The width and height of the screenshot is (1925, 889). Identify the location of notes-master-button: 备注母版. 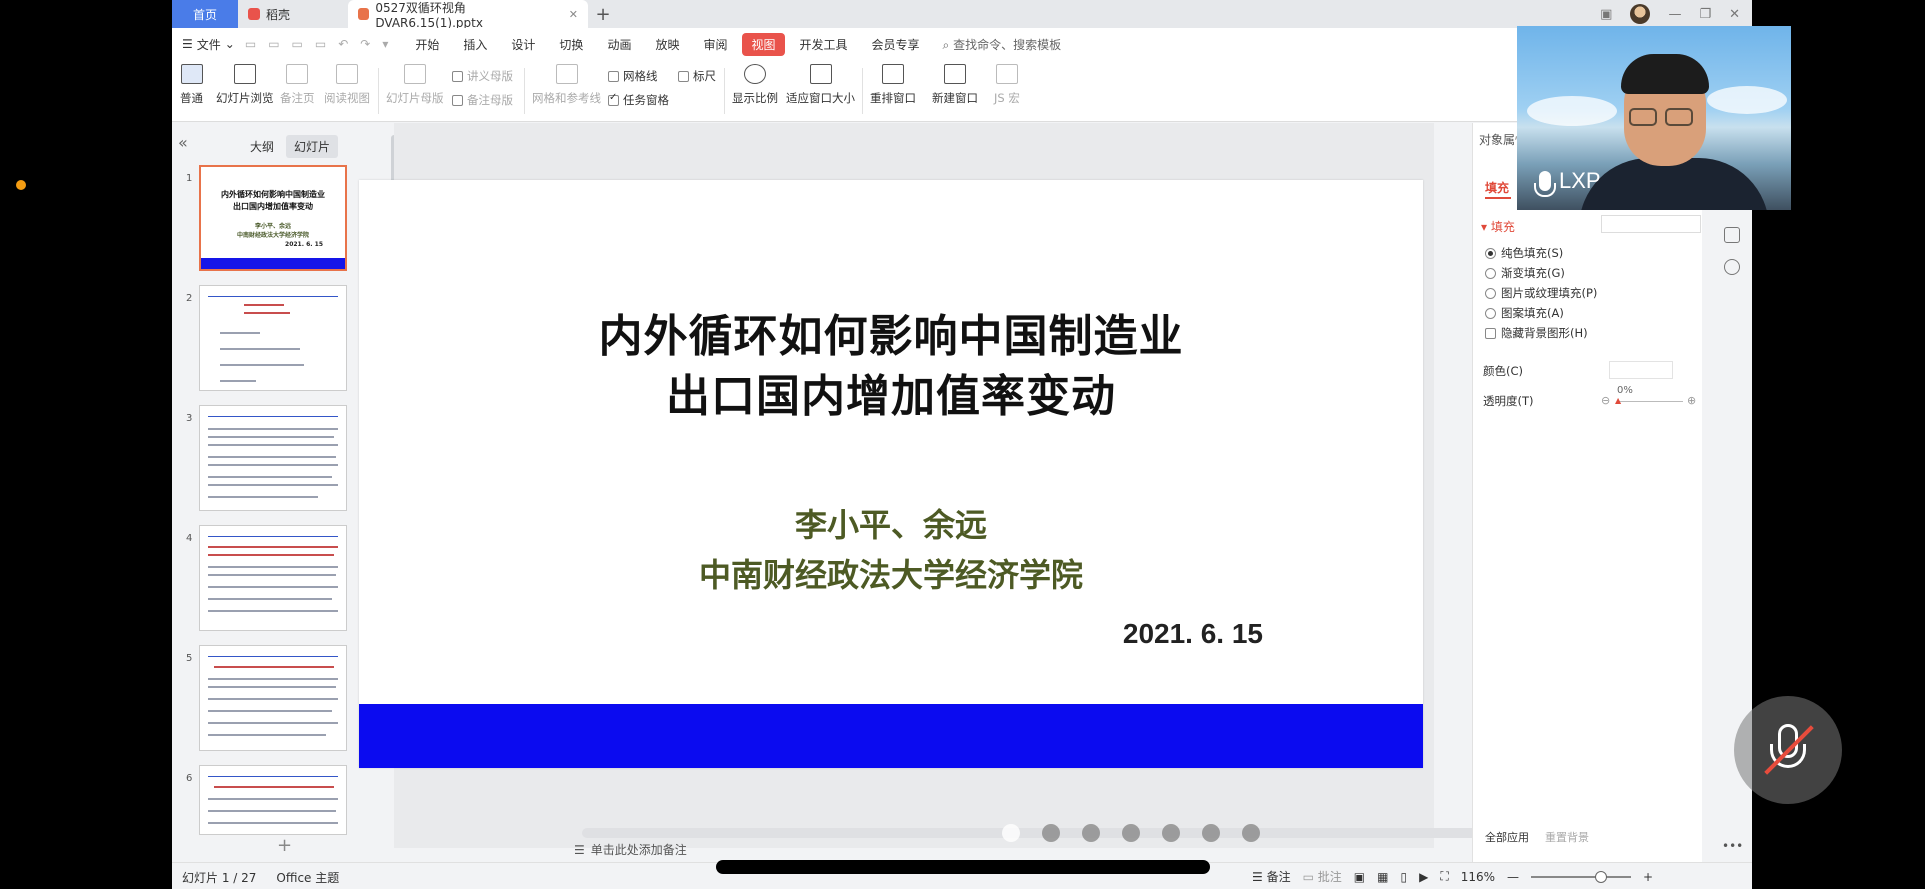
(482, 100).